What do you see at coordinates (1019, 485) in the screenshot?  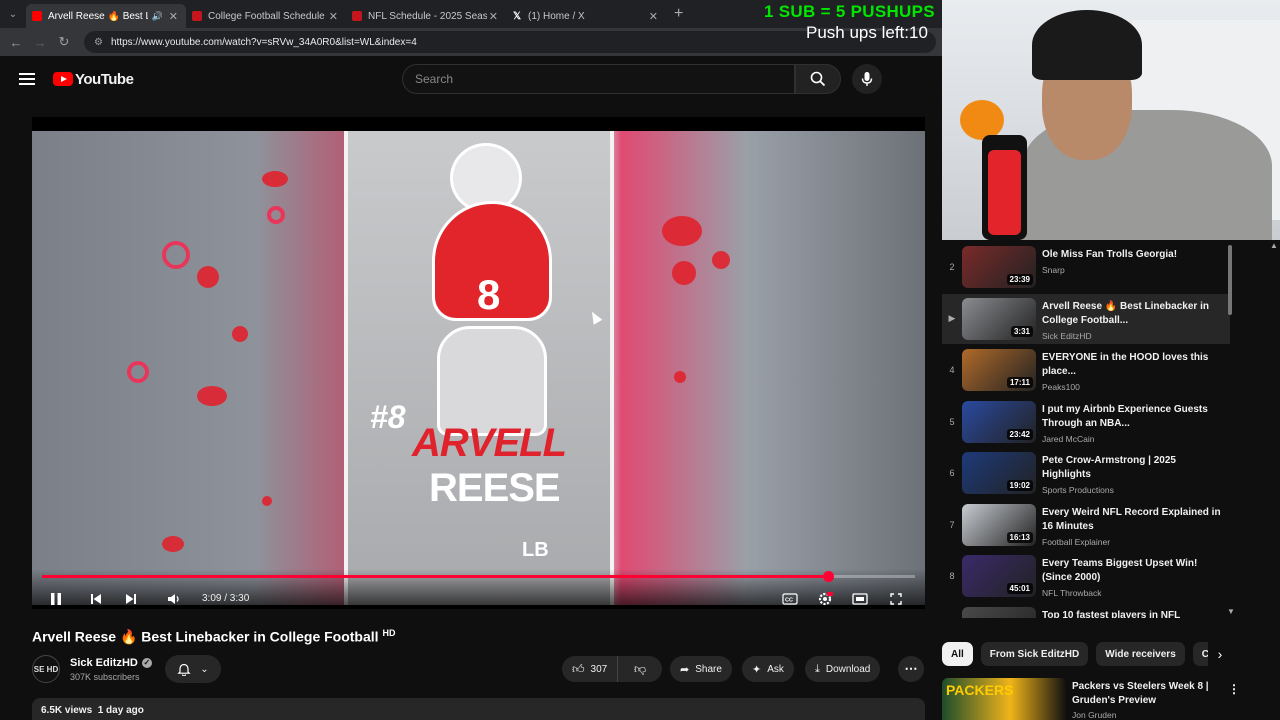 I see `duration-badge: 19:02` at bounding box center [1019, 485].